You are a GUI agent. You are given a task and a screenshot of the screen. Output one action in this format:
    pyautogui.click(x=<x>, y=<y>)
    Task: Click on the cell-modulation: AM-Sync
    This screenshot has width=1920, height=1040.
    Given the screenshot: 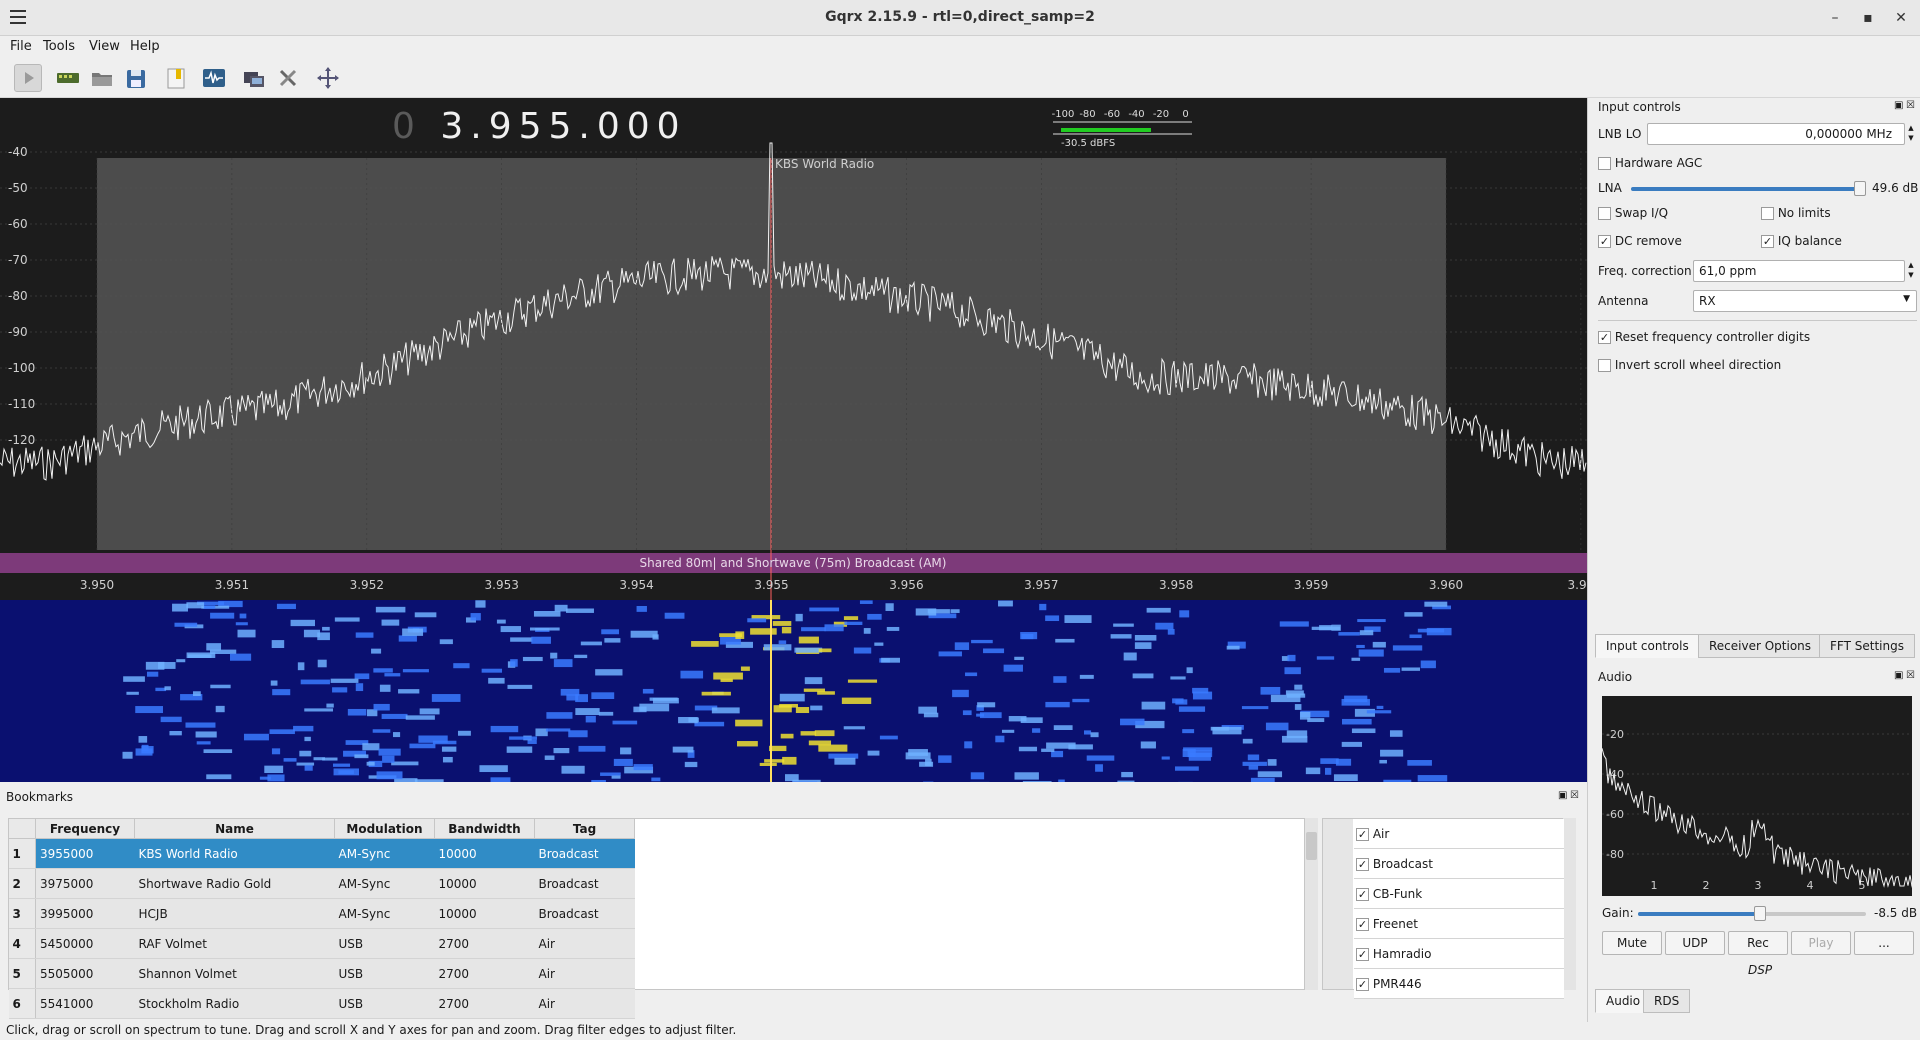 What is the action you would take?
    pyautogui.click(x=384, y=883)
    